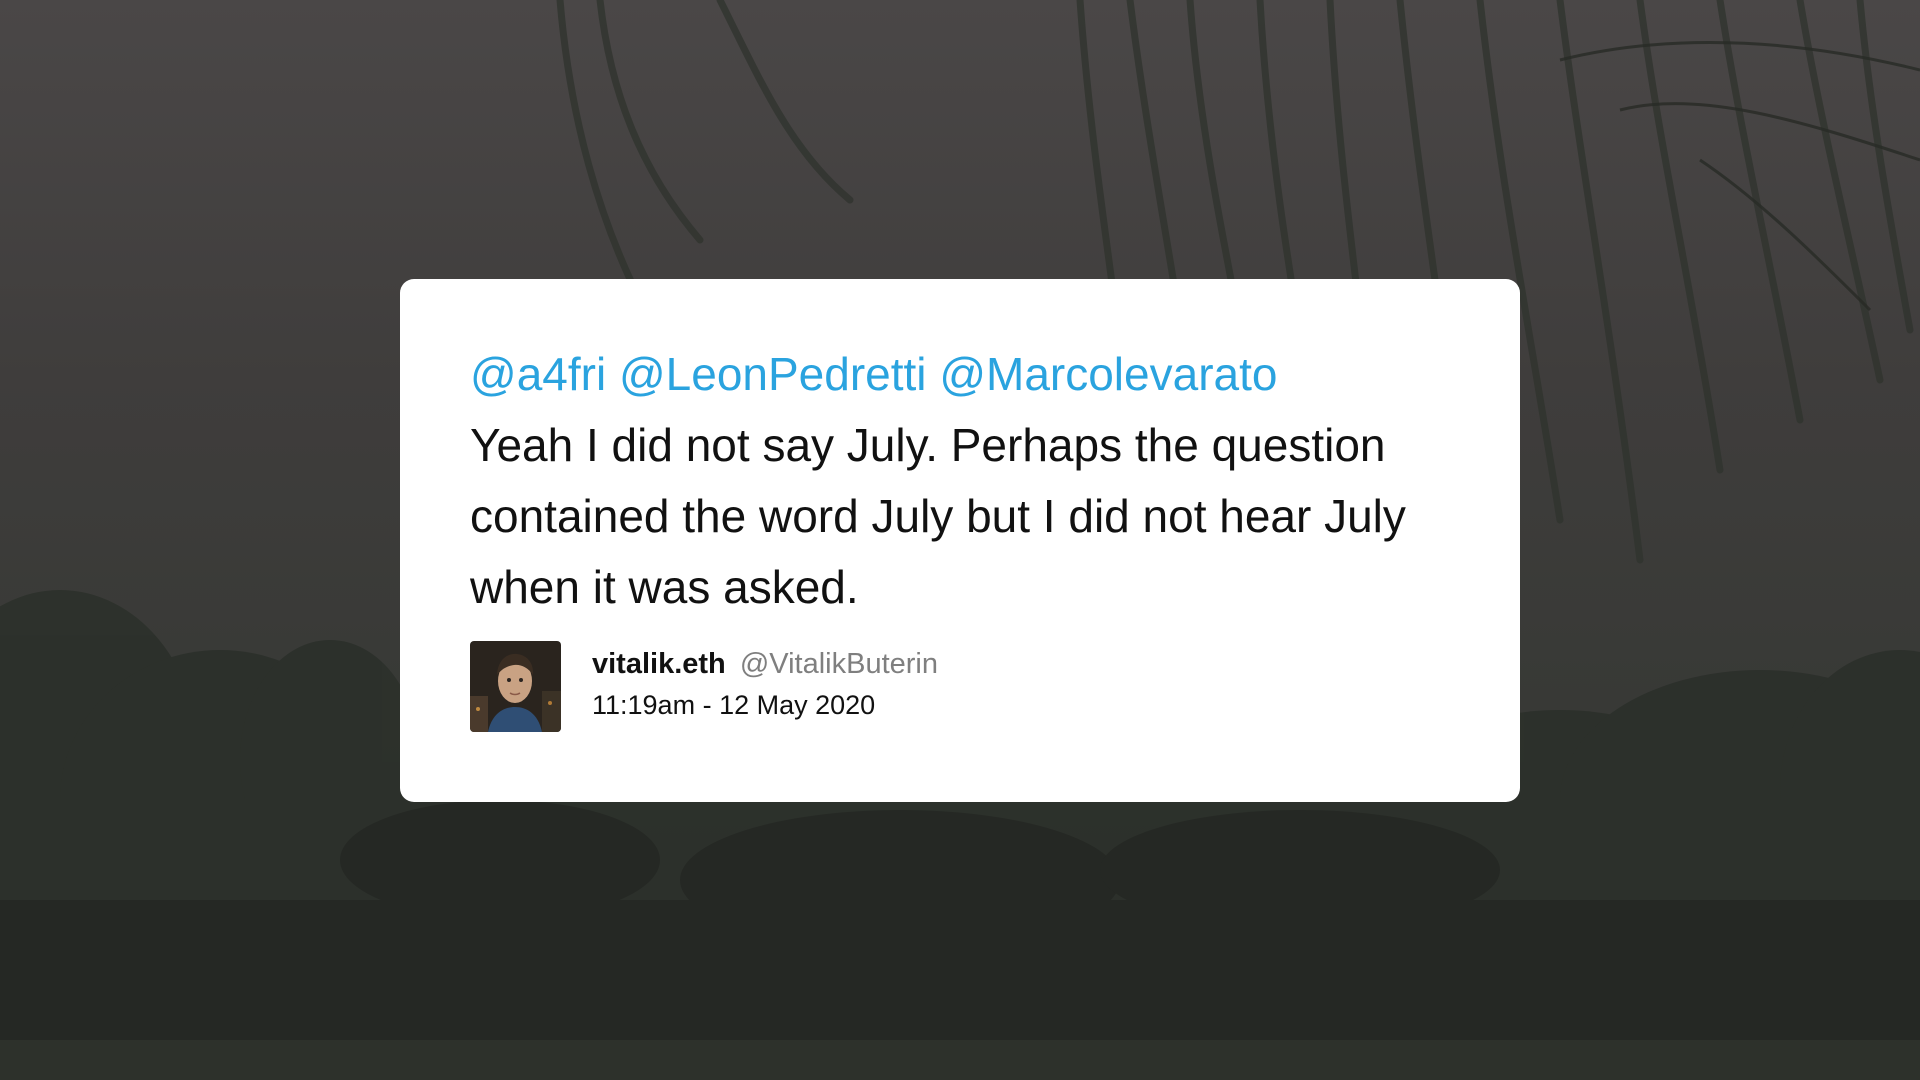 The width and height of the screenshot is (1920, 1080). Describe the element at coordinates (839, 664) in the screenshot. I see `author-handle: @VitalikButerin` at that location.